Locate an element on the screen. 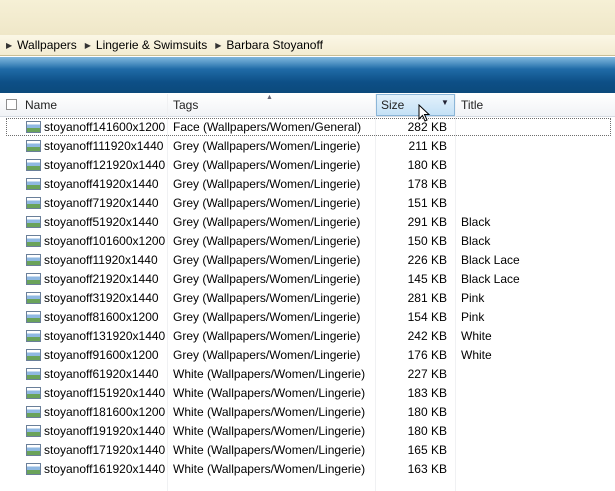 This screenshot has width=615, height=491. file-size: 163 KB is located at coordinates (427, 469).